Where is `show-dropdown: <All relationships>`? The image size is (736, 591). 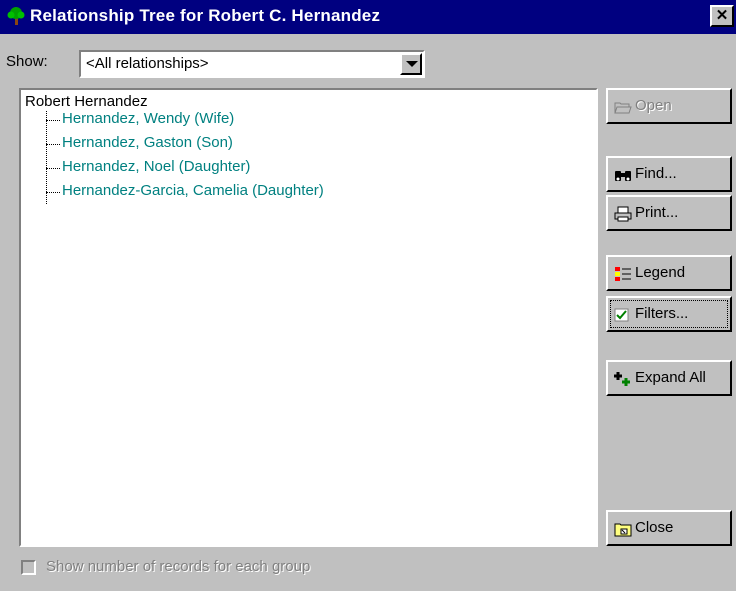 show-dropdown: <All relationships> is located at coordinates (252, 64).